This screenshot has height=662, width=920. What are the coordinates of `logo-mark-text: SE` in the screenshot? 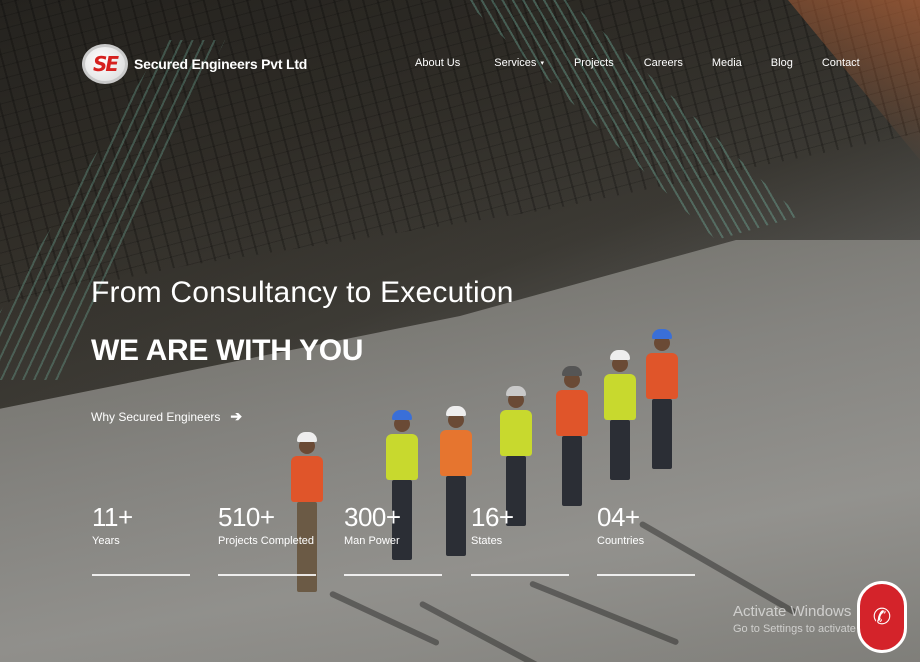 It's located at (105, 64).